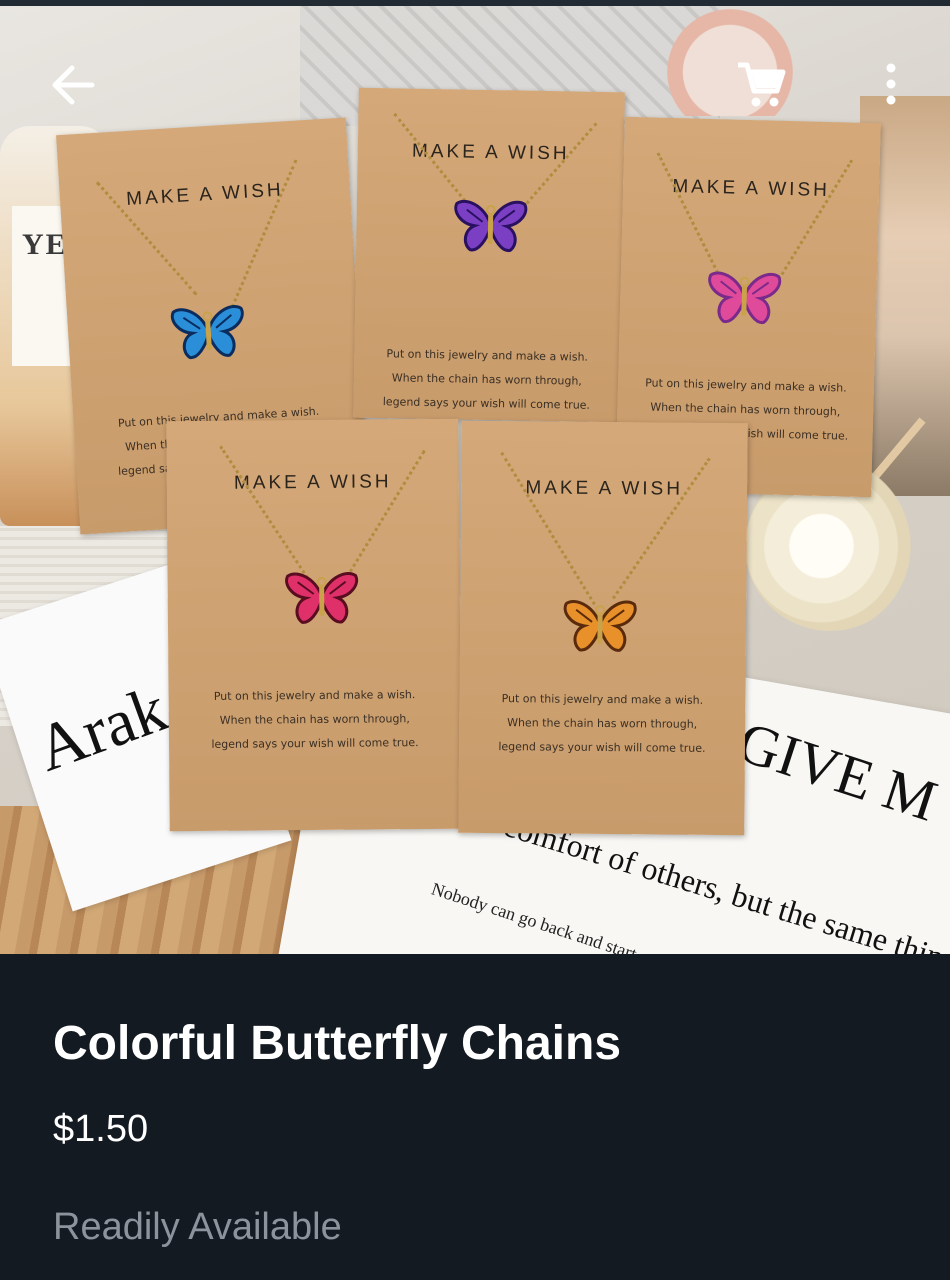  I want to click on more-vertical-icon, so click(891, 85).